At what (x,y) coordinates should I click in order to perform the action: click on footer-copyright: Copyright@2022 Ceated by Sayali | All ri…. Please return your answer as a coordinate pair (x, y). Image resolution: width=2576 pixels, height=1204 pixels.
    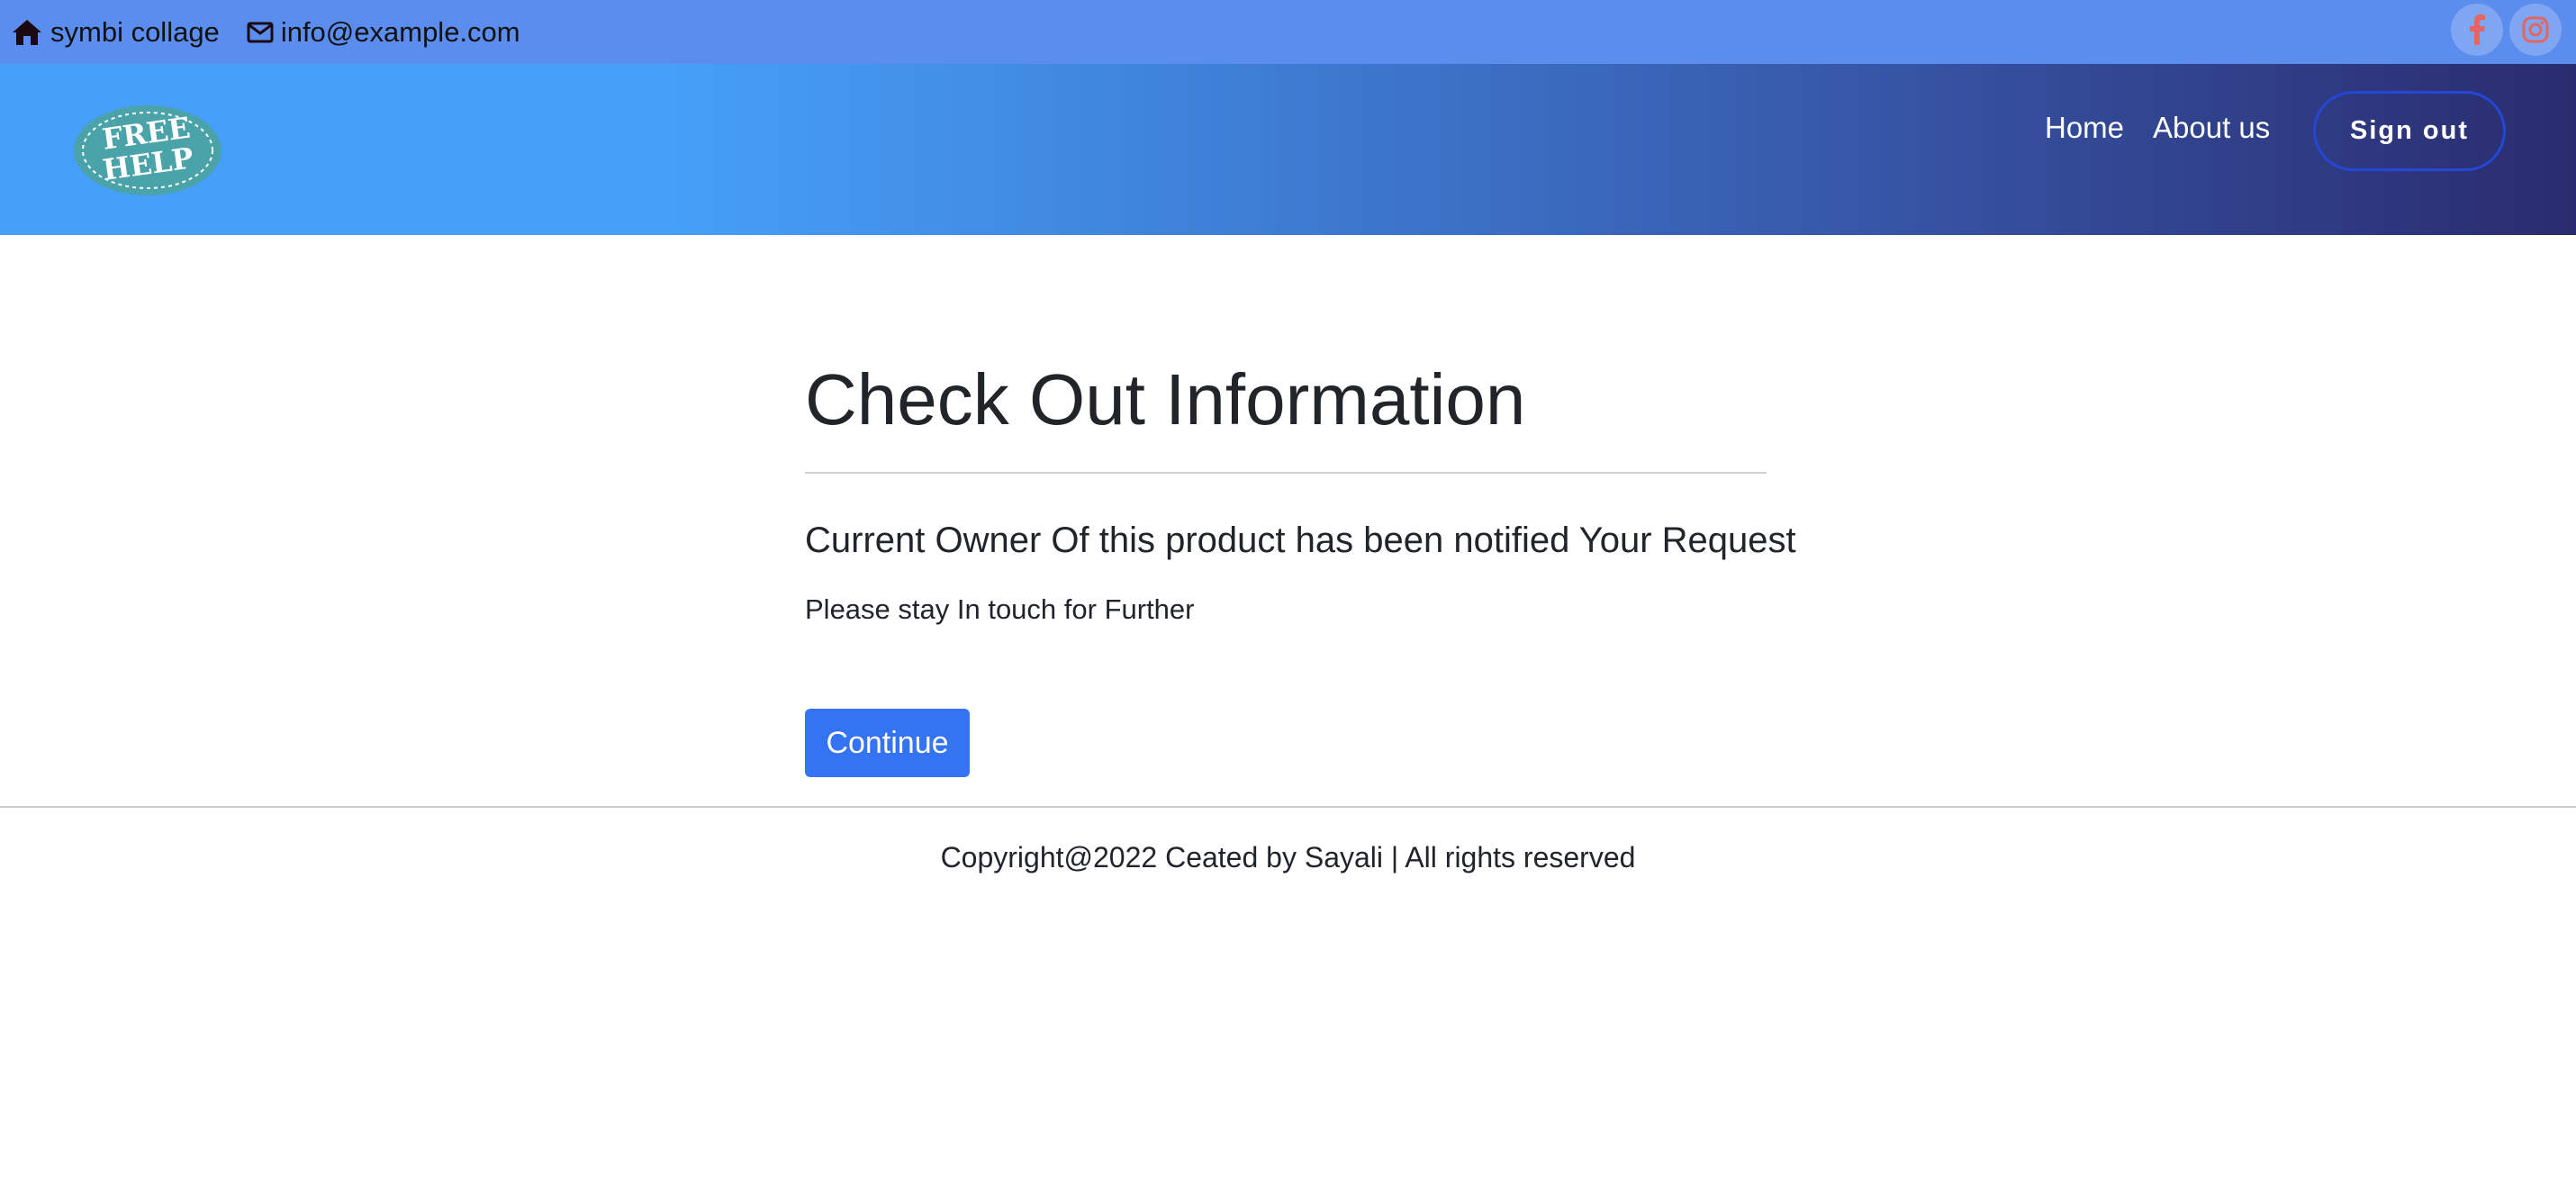
    Looking at the image, I should click on (1288, 857).